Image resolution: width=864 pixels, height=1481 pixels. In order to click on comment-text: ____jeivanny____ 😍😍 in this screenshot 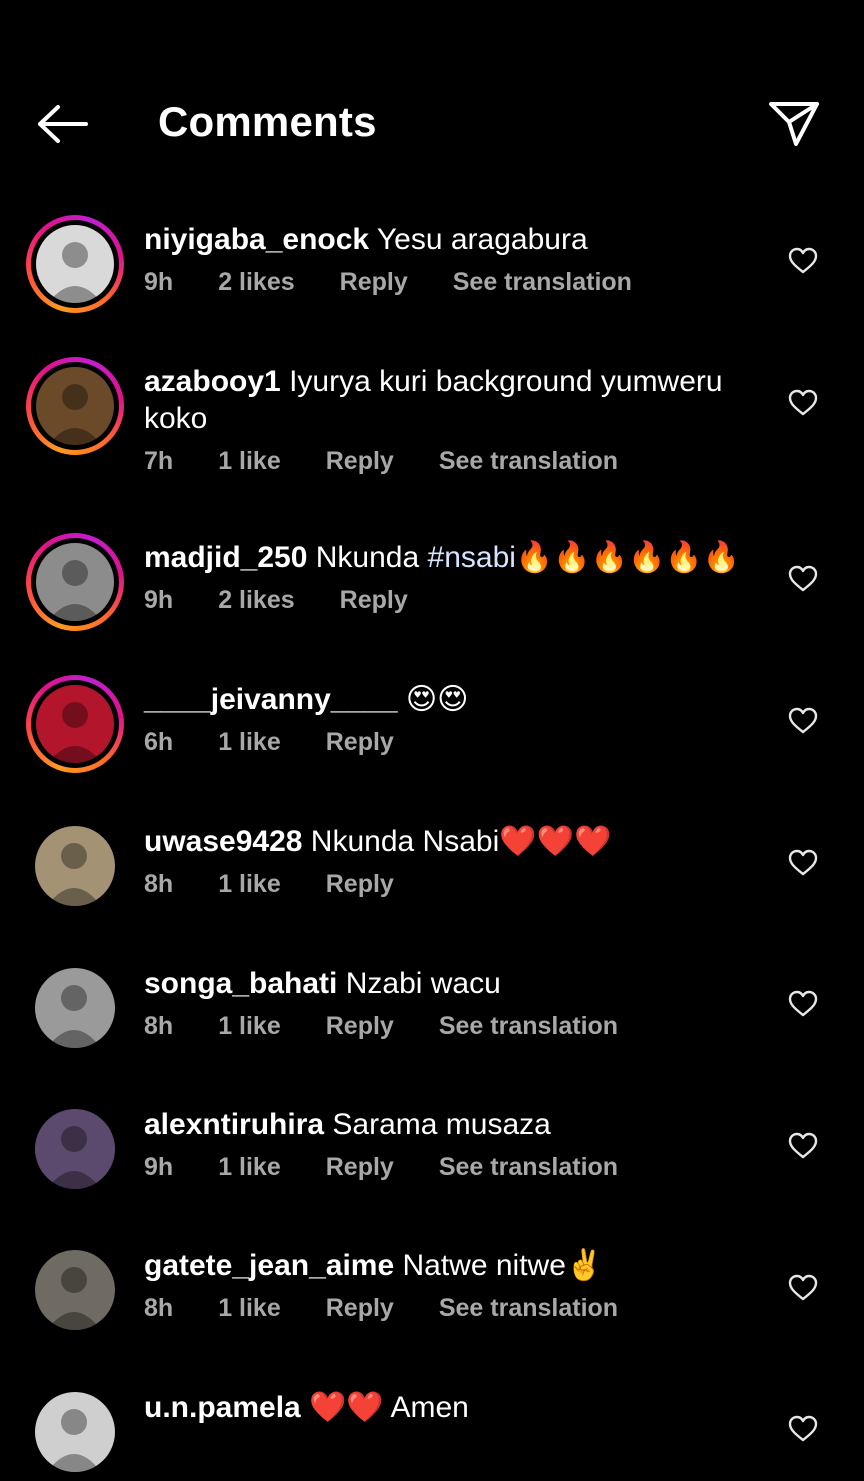, I will do `click(449, 696)`.